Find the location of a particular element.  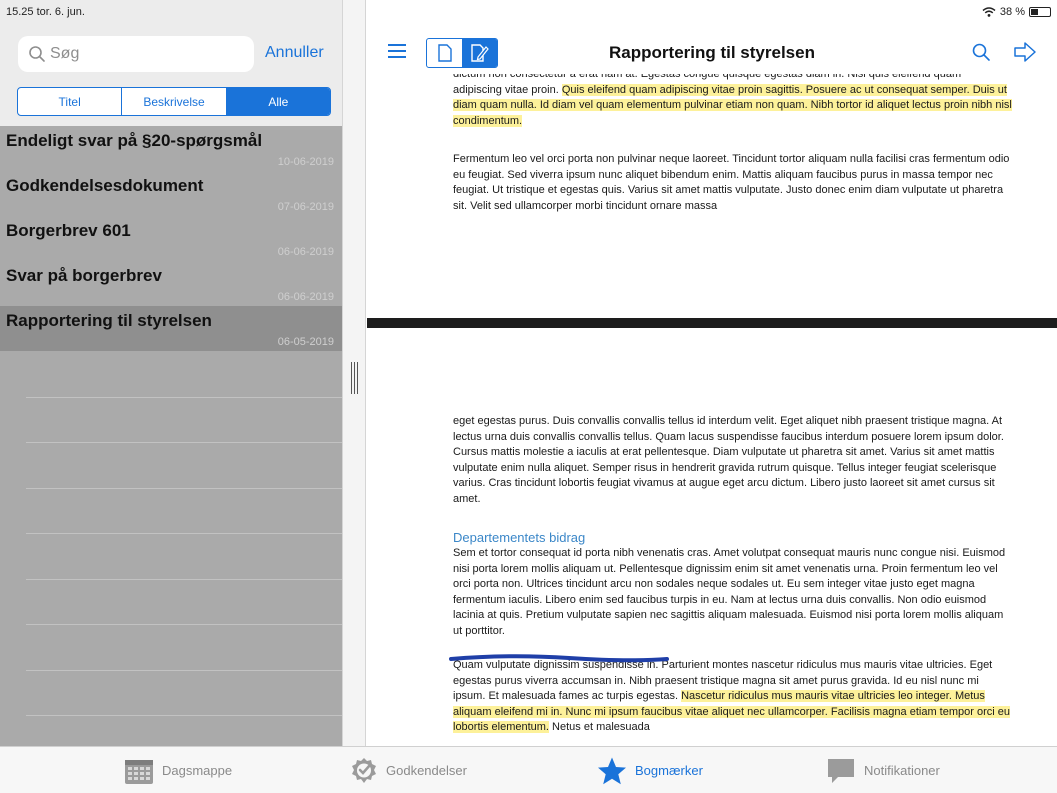

split-view-divider is located at coordinates (354, 373).